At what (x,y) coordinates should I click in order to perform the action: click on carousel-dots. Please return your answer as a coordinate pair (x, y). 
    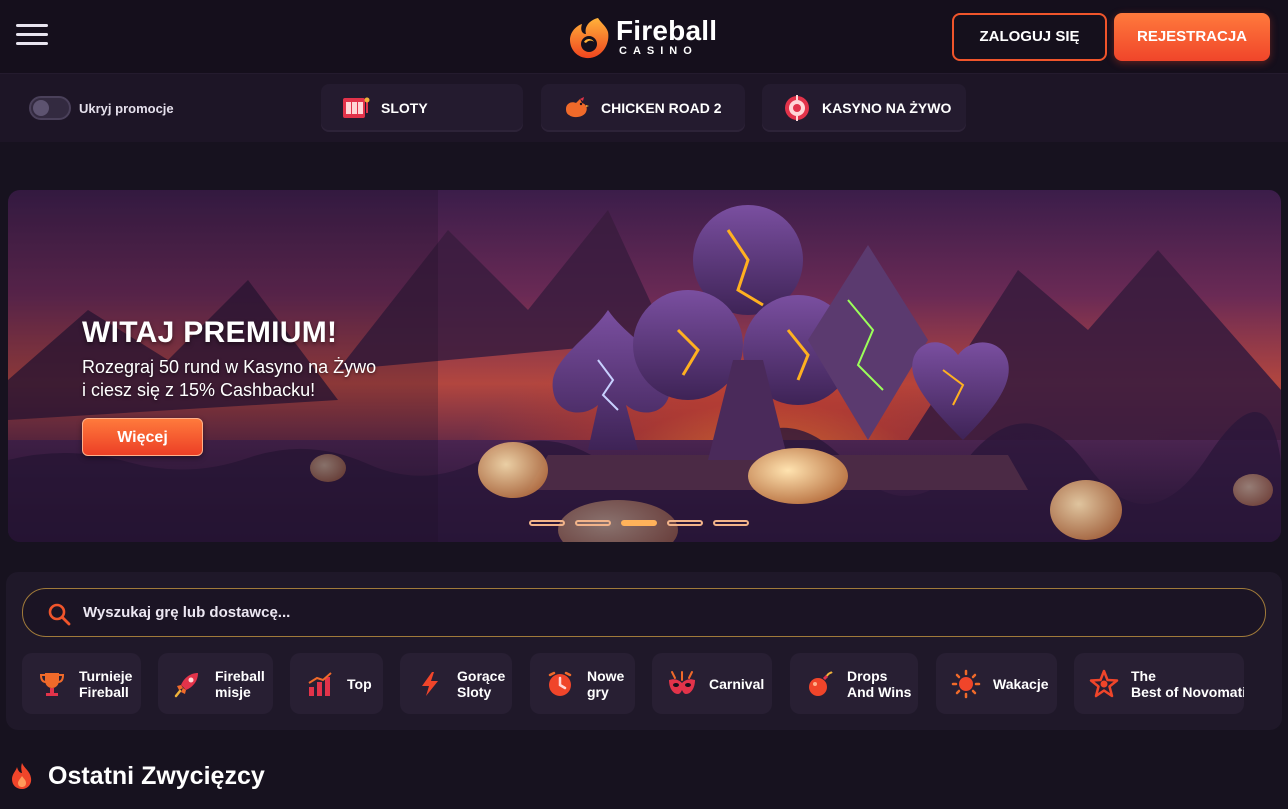
    Looking at the image, I should click on (639, 523).